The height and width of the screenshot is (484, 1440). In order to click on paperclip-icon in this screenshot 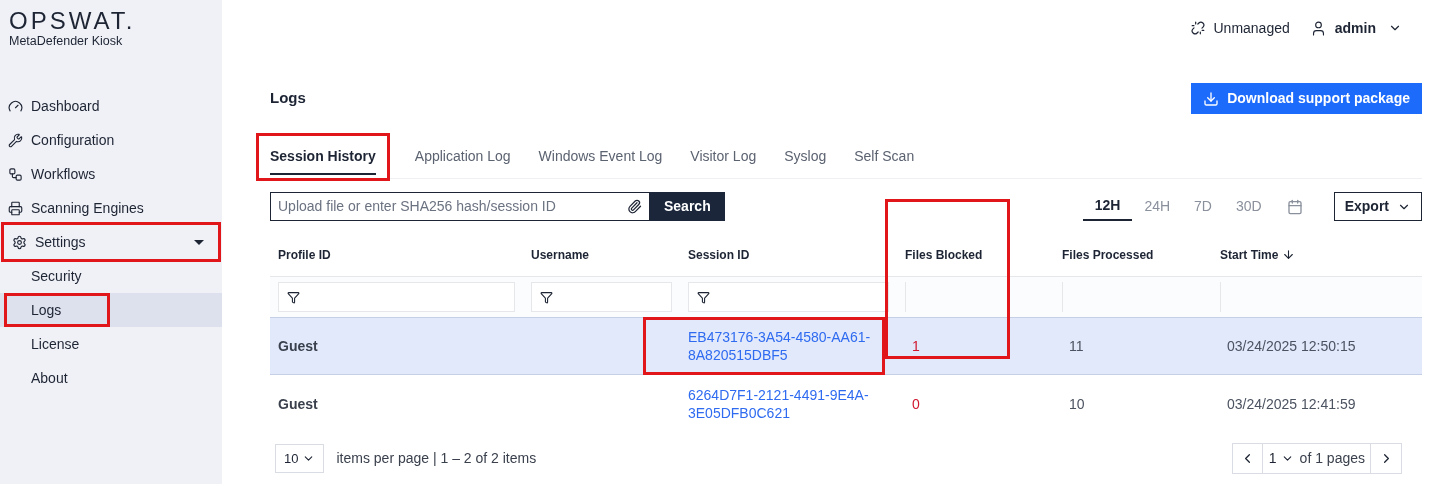, I will do `click(634, 206)`.